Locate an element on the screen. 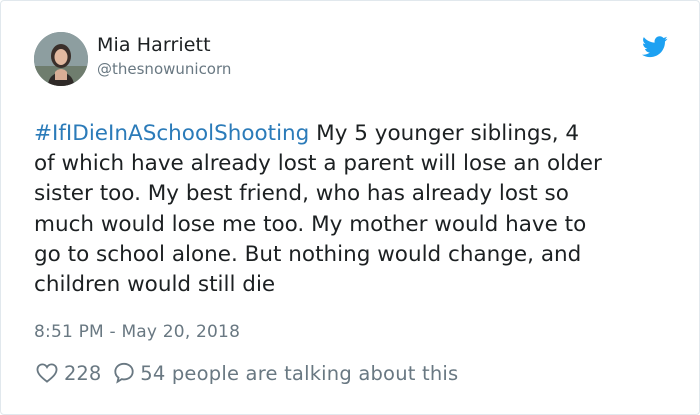  avatar is located at coordinates (61, 59).